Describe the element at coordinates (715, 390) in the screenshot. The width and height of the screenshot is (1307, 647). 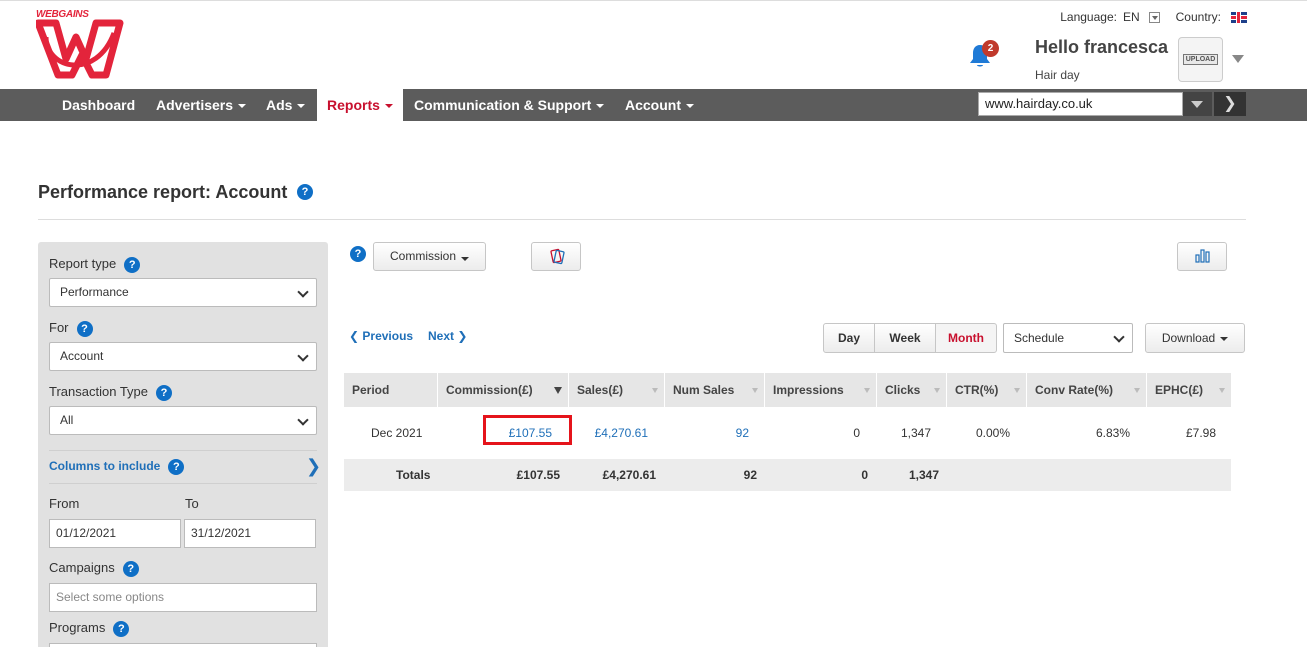
I see `column-header-num-sales: Num Sales` at that location.